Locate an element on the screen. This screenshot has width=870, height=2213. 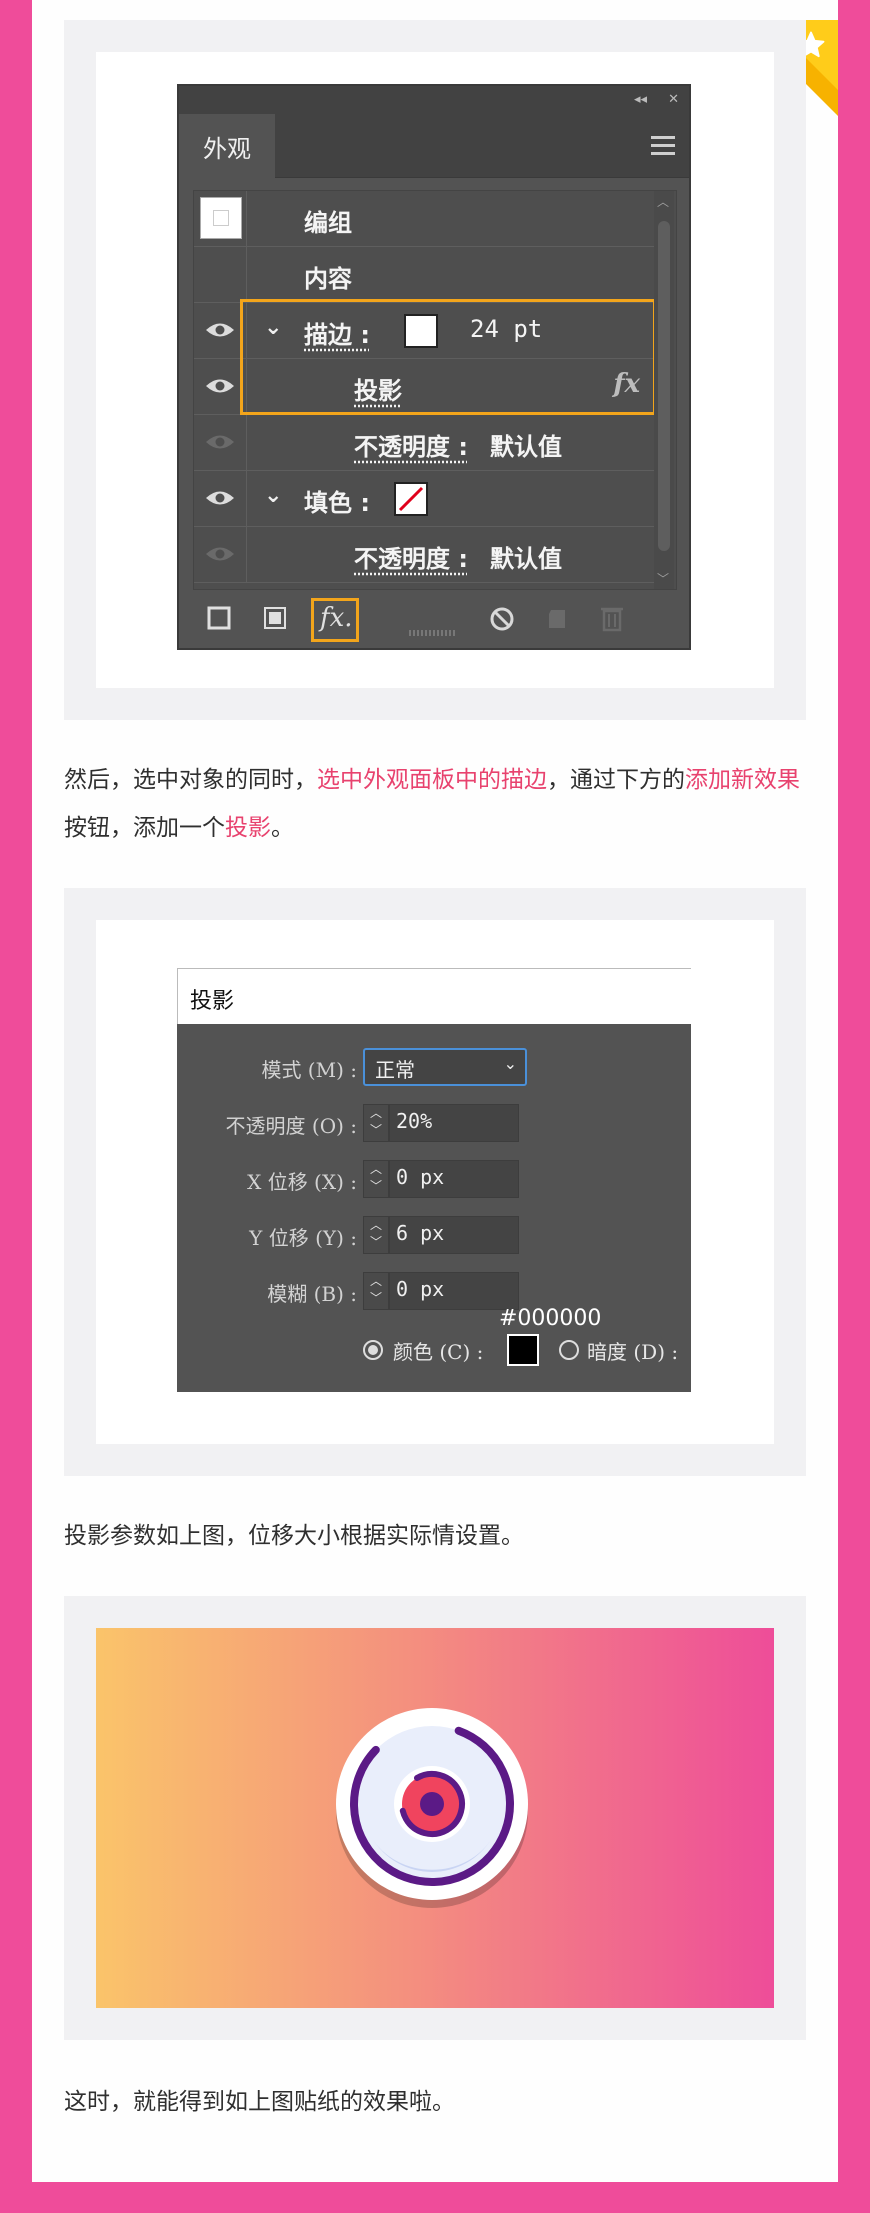
fill-square-icon is located at coordinates (275, 618).